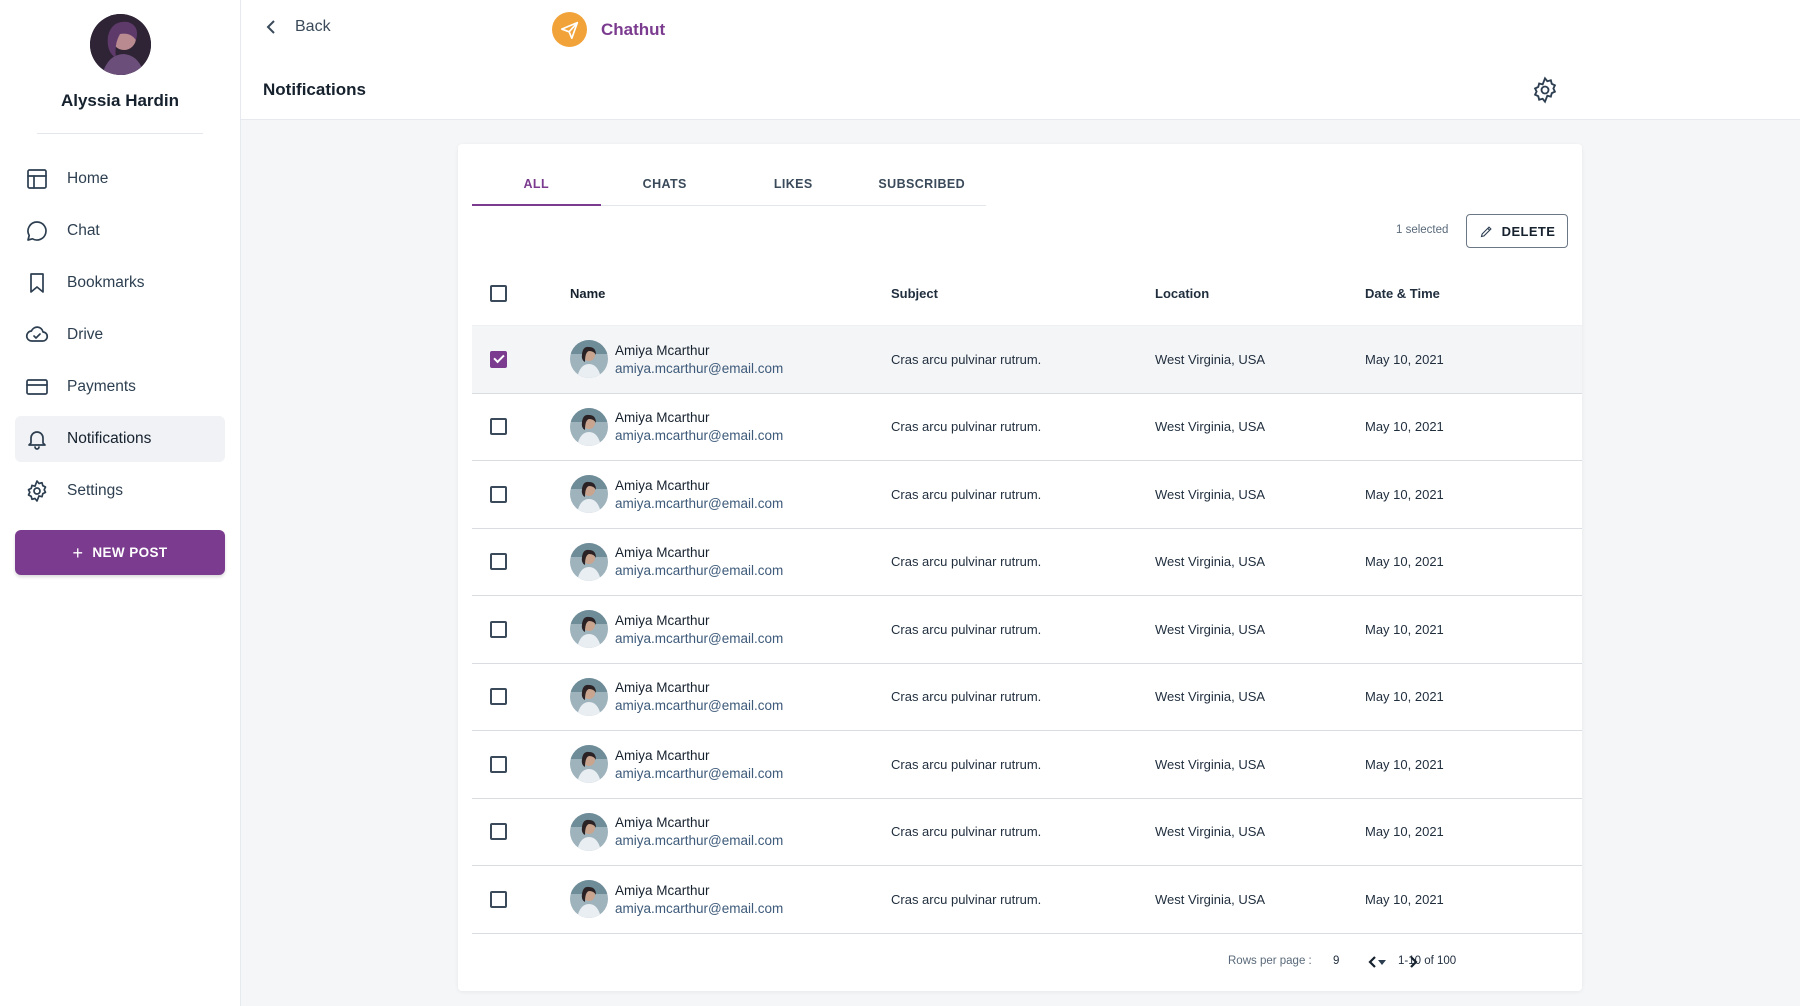 This screenshot has height=1006, width=1800. What do you see at coordinates (665, 184) in the screenshot?
I see `tab-chats: CHATS` at bounding box center [665, 184].